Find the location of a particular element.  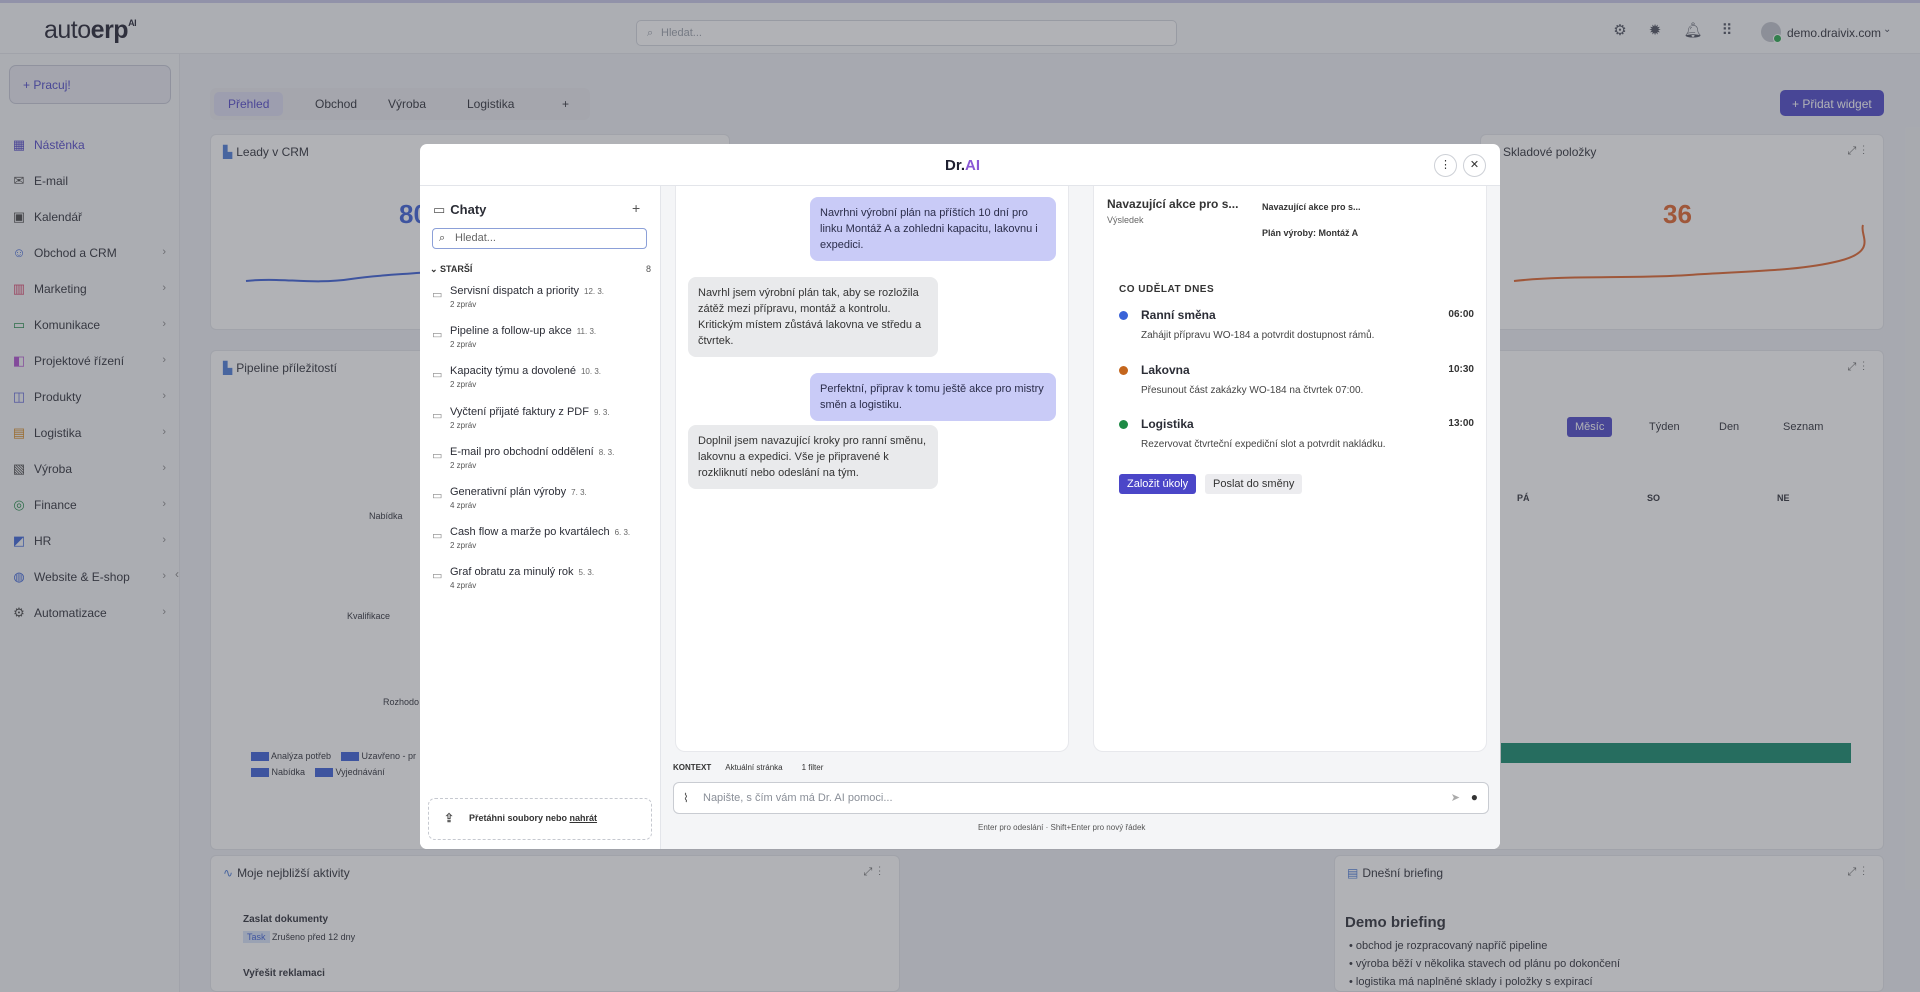

context-bar: KONTEXT Aktuální stránka 1 filter is located at coordinates (748, 767).